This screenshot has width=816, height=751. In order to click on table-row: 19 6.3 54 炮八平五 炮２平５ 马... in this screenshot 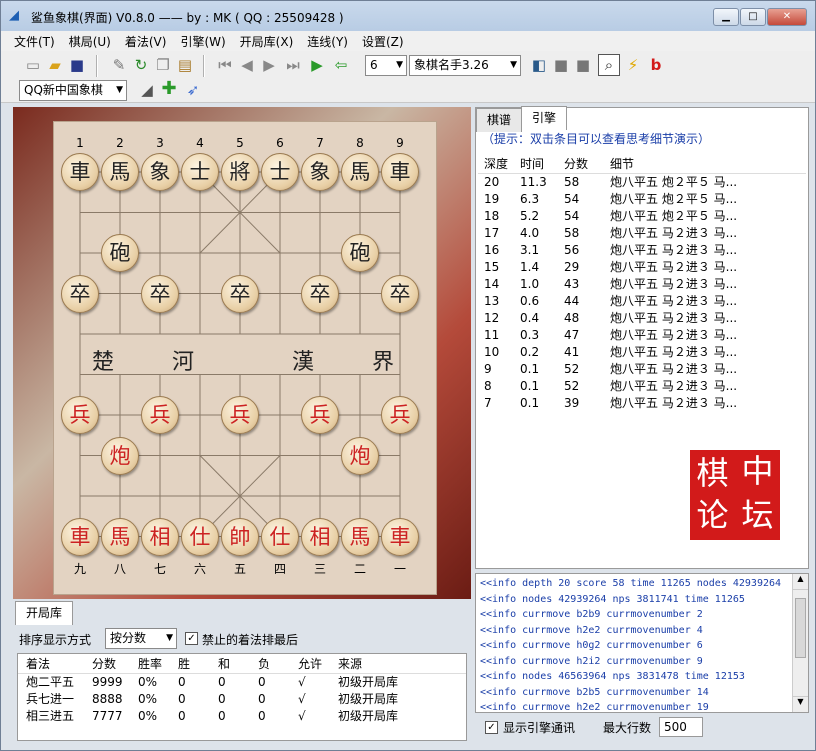, I will do `click(642, 199)`.